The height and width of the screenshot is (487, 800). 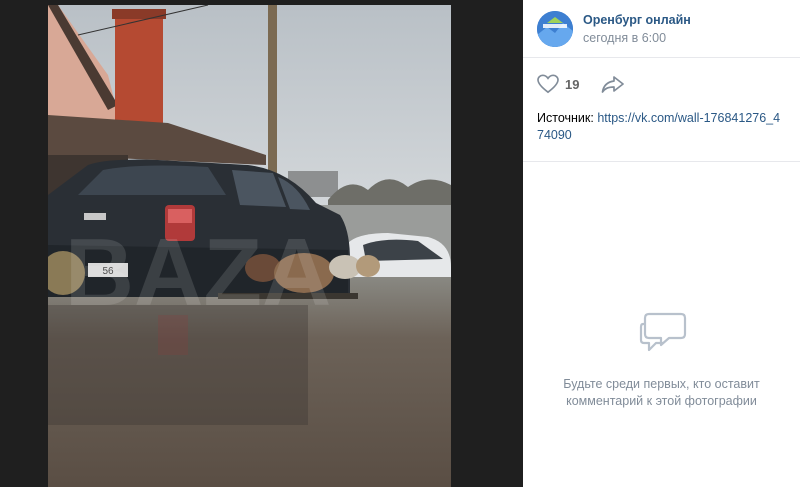 What do you see at coordinates (624, 38) in the screenshot?
I see `post-time: сегодня в 6:00` at bounding box center [624, 38].